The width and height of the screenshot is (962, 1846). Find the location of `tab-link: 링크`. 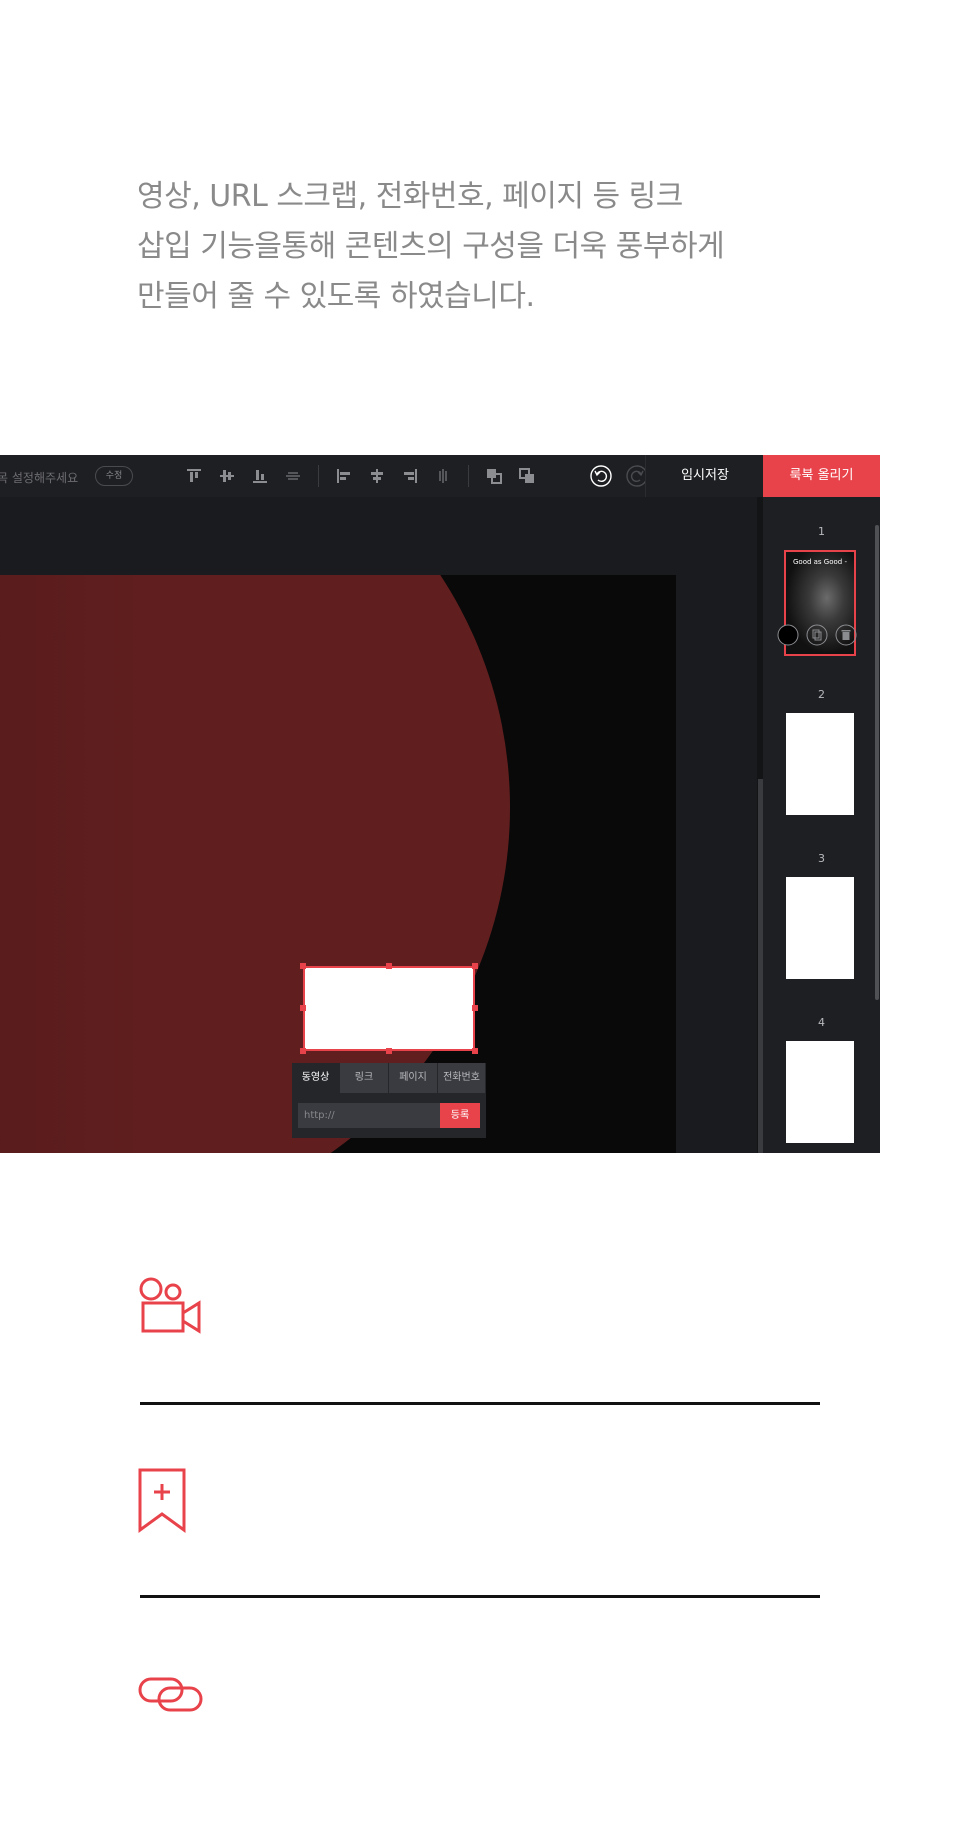

tab-link: 링크 is located at coordinates (364, 1078).